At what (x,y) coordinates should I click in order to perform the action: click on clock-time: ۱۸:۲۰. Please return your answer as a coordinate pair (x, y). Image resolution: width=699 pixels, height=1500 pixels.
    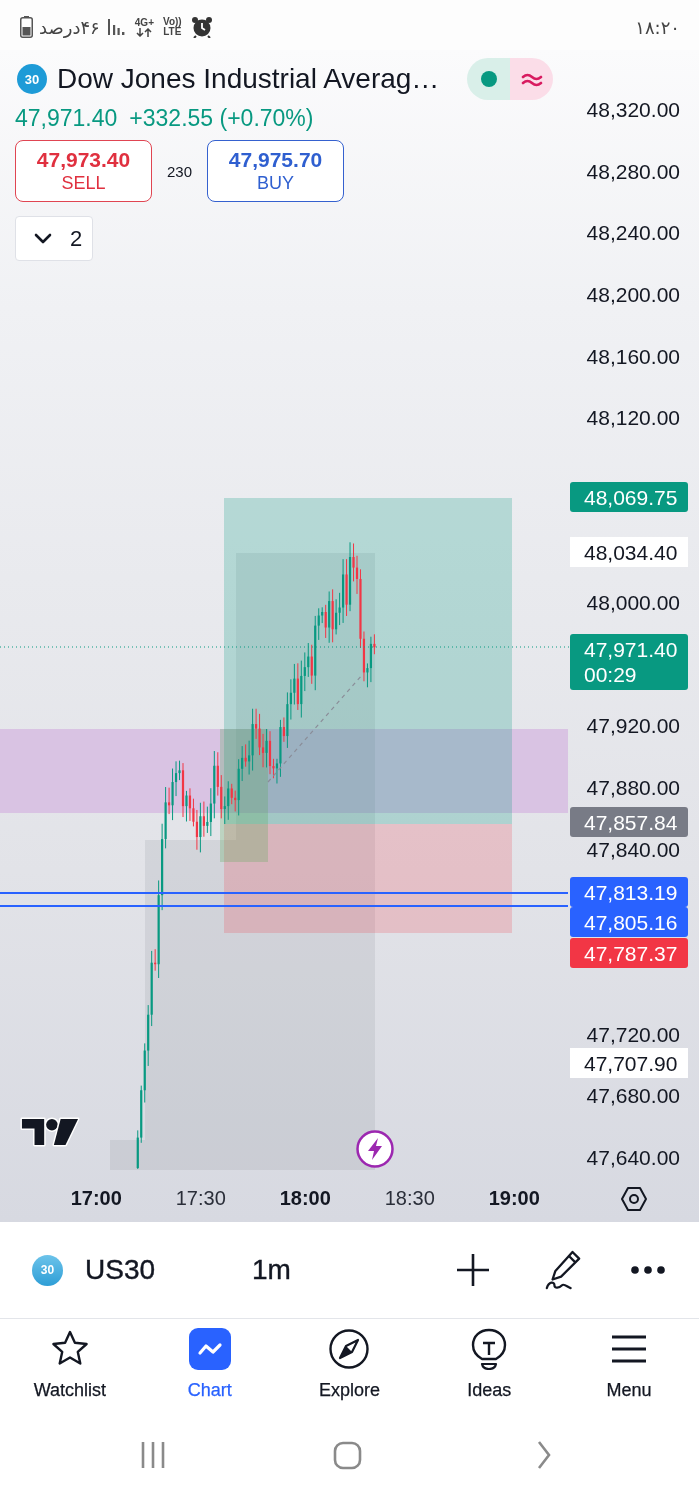
    Looking at the image, I should click on (657, 27).